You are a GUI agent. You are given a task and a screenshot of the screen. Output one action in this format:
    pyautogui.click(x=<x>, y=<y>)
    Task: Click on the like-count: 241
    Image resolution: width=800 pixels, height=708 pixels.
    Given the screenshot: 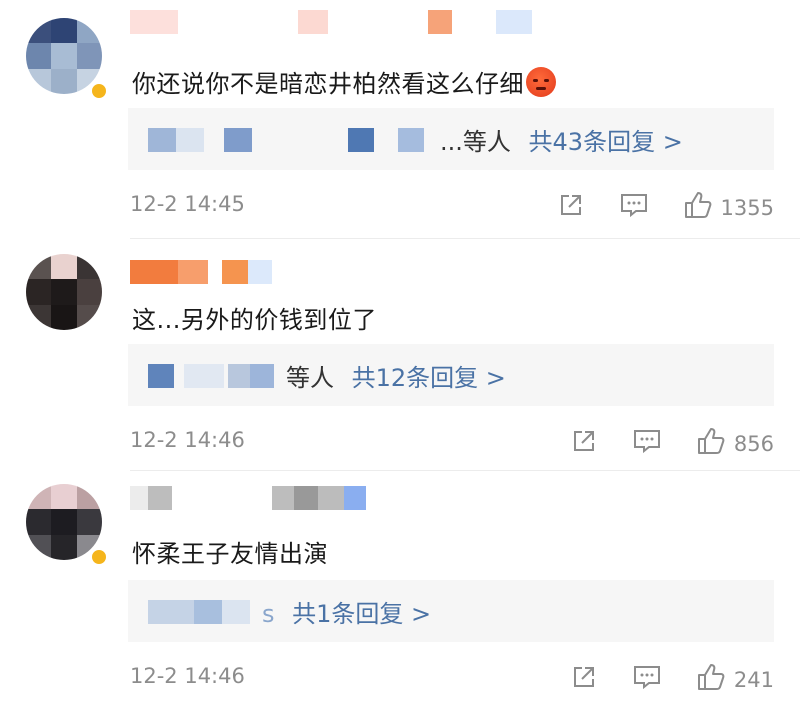 What is the action you would take?
    pyautogui.click(x=753, y=679)
    